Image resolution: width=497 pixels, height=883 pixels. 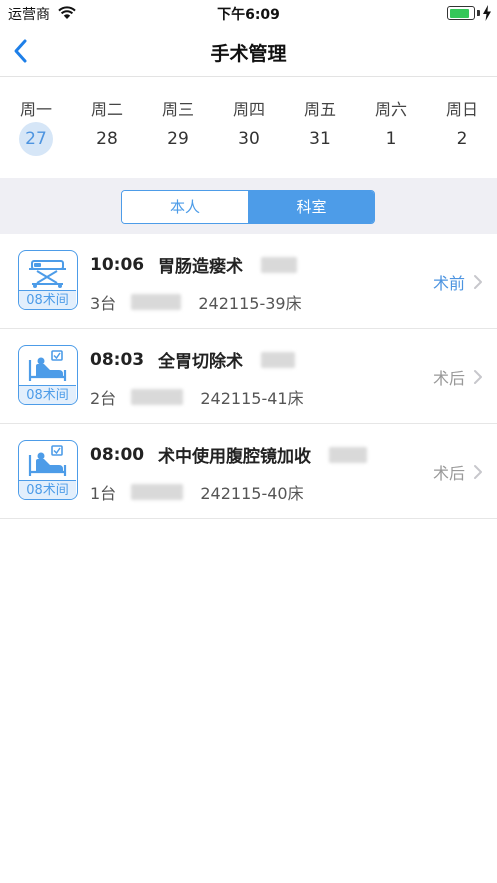 I want to click on bed-number: 242115-39床, so click(x=250, y=303).